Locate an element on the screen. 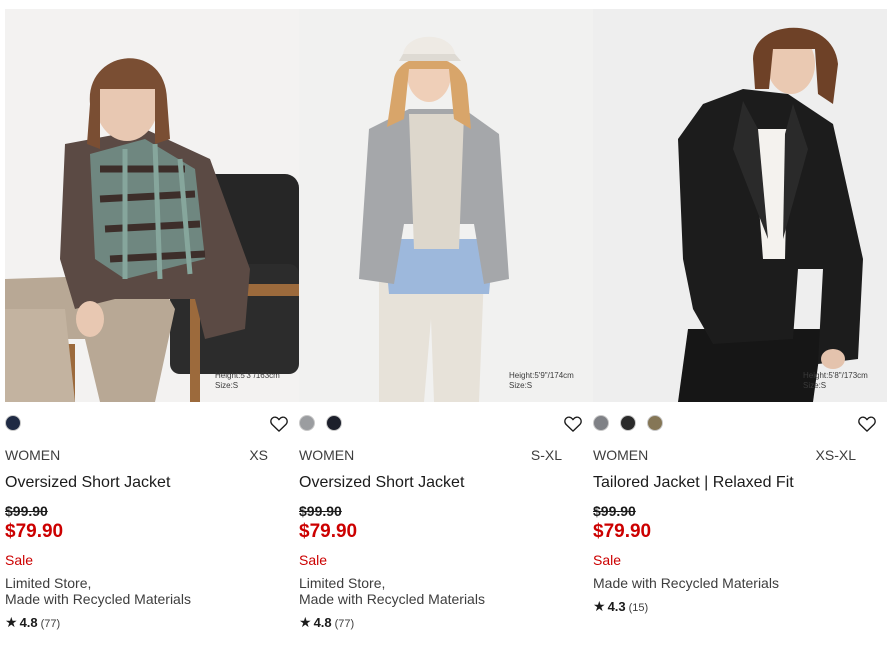 Image resolution: width=892 pixels, height=650 pixels. model-info-caption: Height:5'3"/163cm Size:S is located at coordinates (247, 381).